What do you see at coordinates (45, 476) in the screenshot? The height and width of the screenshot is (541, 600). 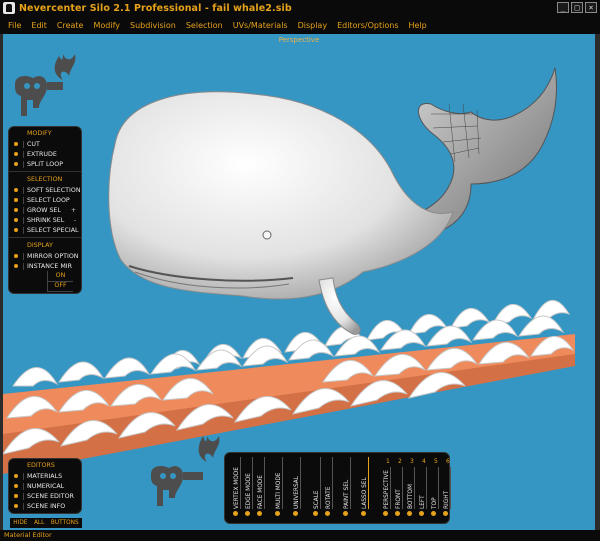 I see `materials-button: MATERIALS` at bounding box center [45, 476].